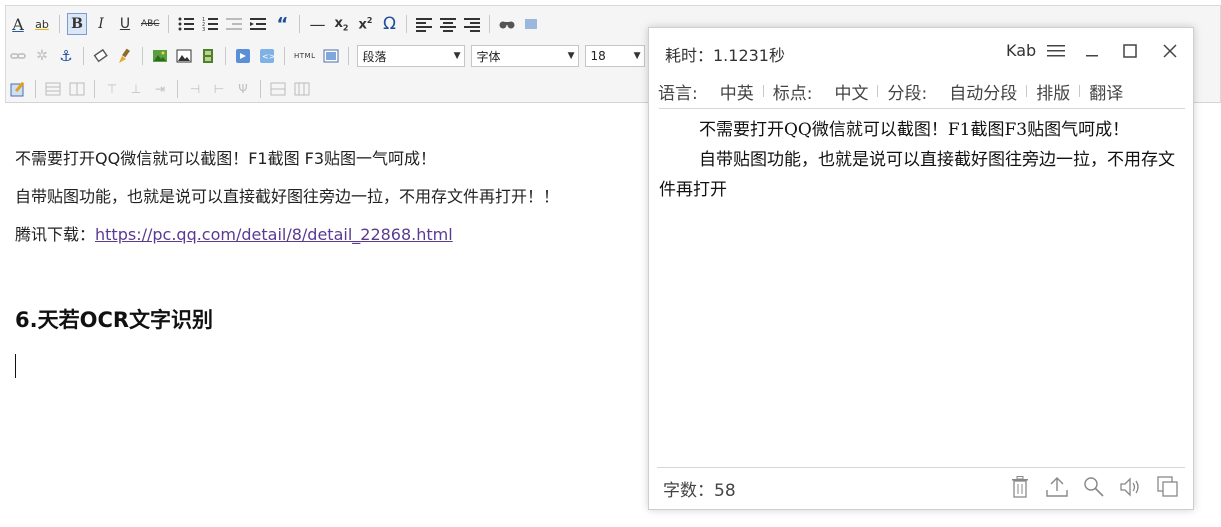  Describe the element at coordinates (15, 366) in the screenshot. I see `text-cursor` at that location.